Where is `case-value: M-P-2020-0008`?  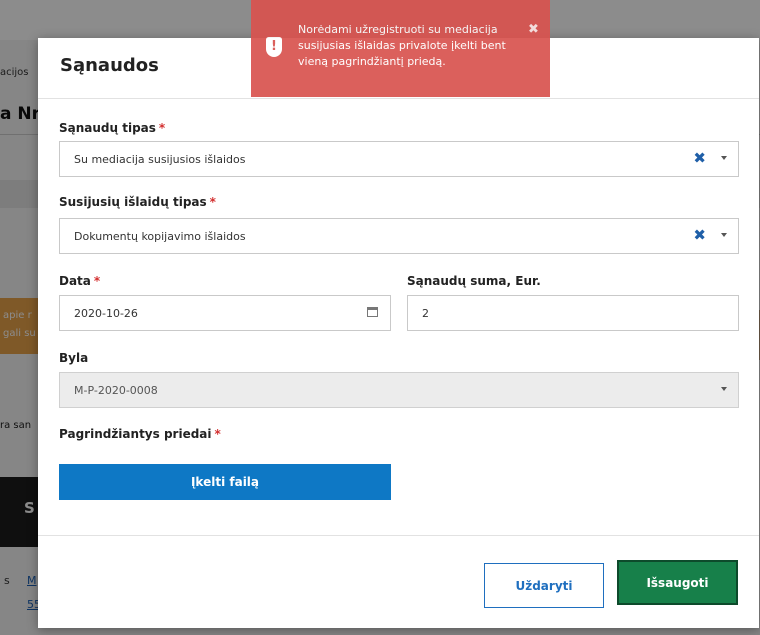 case-value: M-P-2020-0008 is located at coordinates (116, 390).